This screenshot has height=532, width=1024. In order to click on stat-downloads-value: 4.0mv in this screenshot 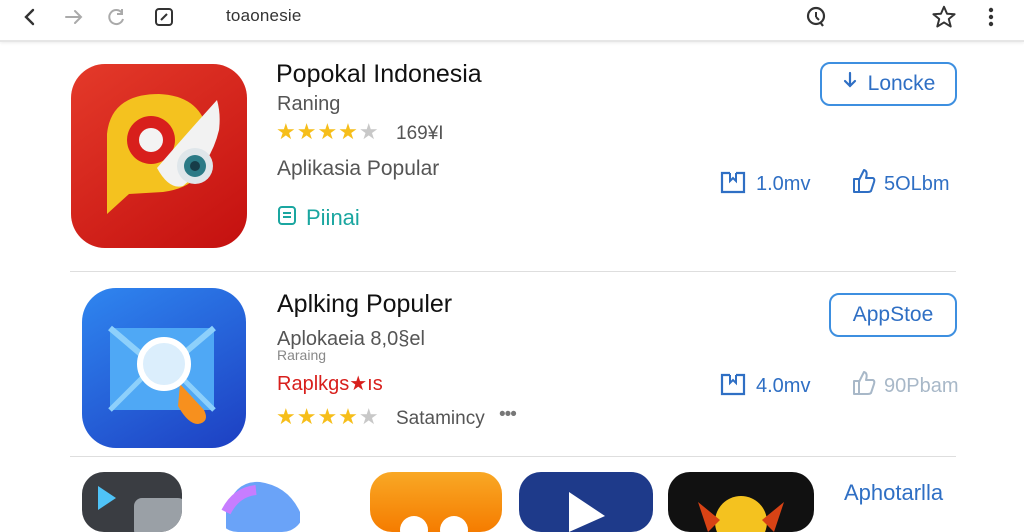, I will do `click(783, 385)`.